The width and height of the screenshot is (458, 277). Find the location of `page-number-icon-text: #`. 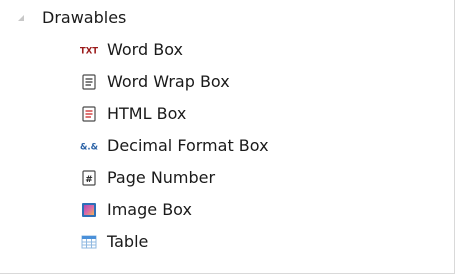

page-number-icon-text: # is located at coordinates (89, 180).